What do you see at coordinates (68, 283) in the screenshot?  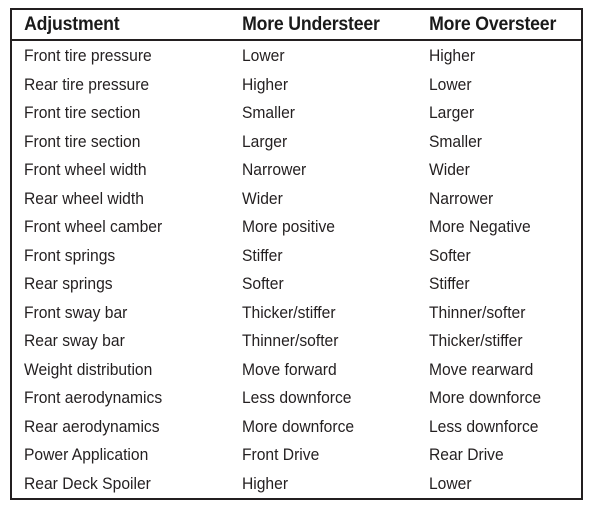 I see `table-cell-adjustment: Rear springs` at bounding box center [68, 283].